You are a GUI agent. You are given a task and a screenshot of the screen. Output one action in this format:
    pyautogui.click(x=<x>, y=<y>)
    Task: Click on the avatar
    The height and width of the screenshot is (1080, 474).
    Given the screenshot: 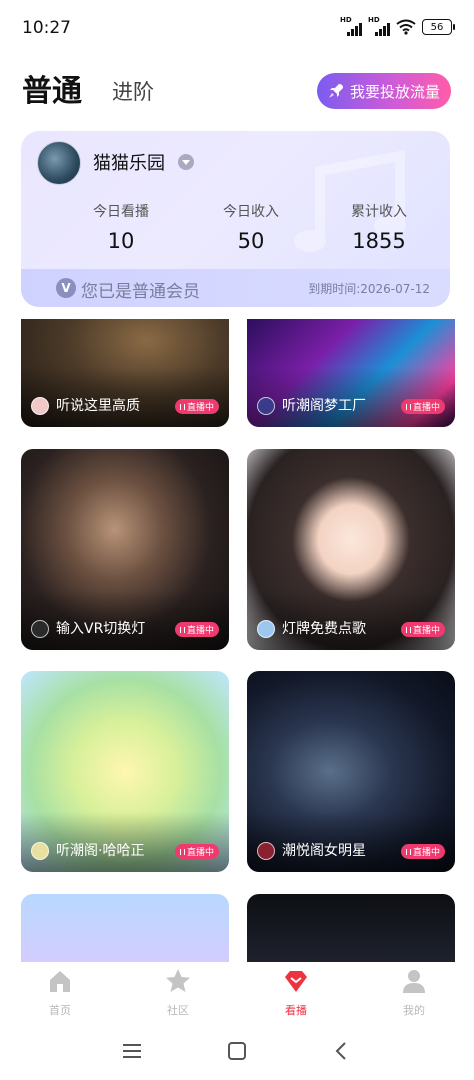 What is the action you would take?
    pyautogui.click(x=59, y=163)
    